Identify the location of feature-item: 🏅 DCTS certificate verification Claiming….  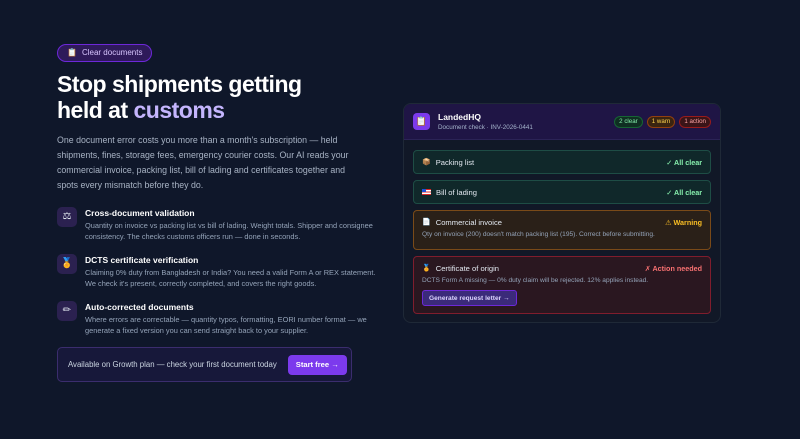
(216, 271).